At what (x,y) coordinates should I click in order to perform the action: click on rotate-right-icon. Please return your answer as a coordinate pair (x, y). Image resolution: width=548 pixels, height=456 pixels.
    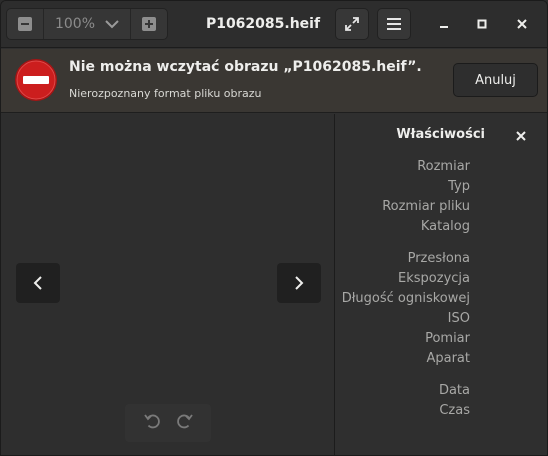
    Looking at the image, I should click on (184, 421).